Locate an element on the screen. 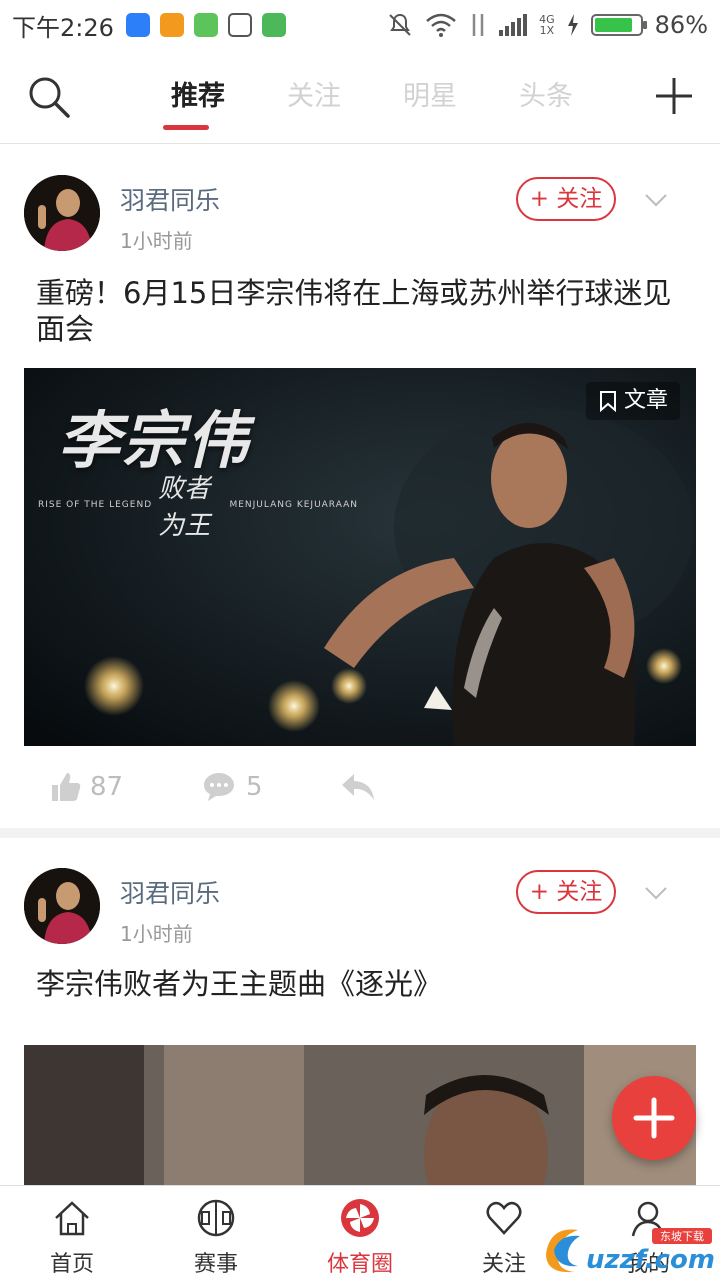 This screenshot has height=1280, width=720. watermark-text: uzzf.com is located at coordinates (650, 1260).